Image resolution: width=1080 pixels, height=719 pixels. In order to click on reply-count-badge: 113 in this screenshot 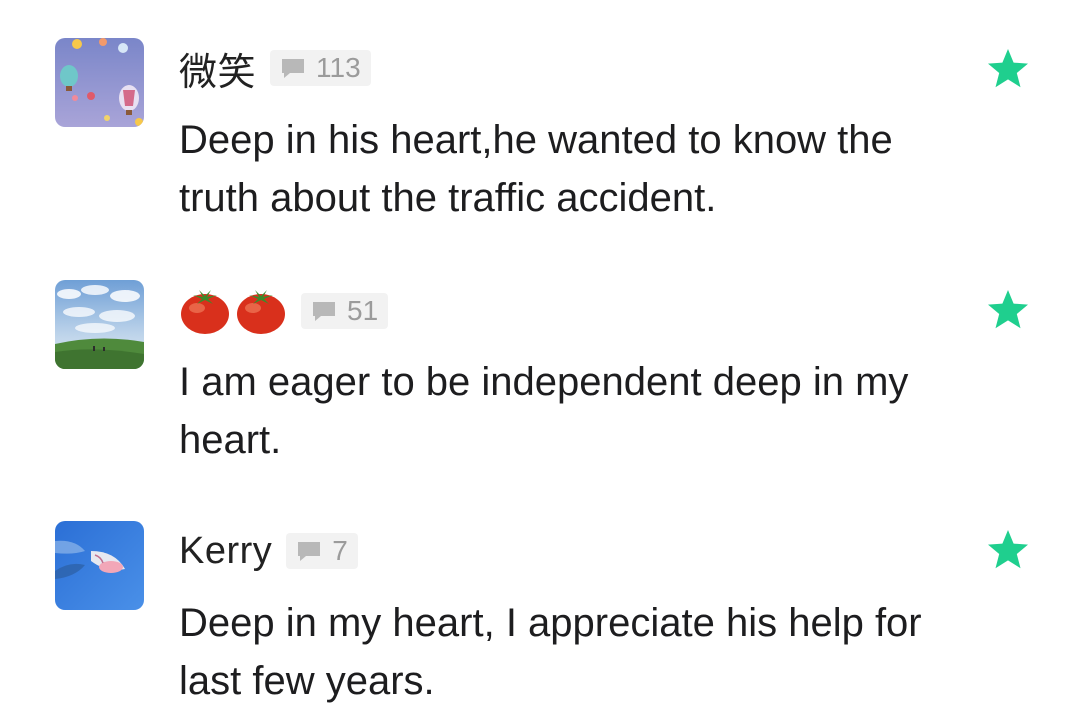, I will do `click(320, 68)`.